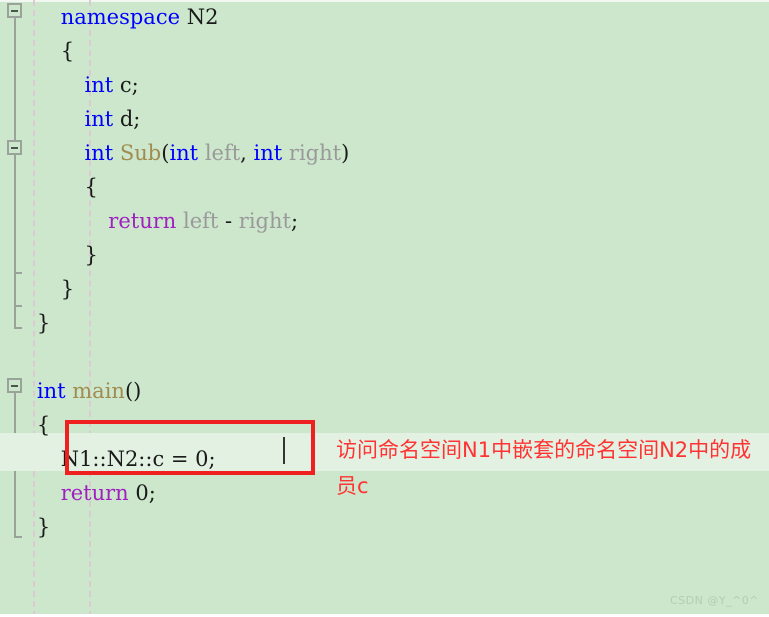 The image size is (769, 617). Describe the element at coordinates (98, 391) in the screenshot. I see `code-token: main` at that location.